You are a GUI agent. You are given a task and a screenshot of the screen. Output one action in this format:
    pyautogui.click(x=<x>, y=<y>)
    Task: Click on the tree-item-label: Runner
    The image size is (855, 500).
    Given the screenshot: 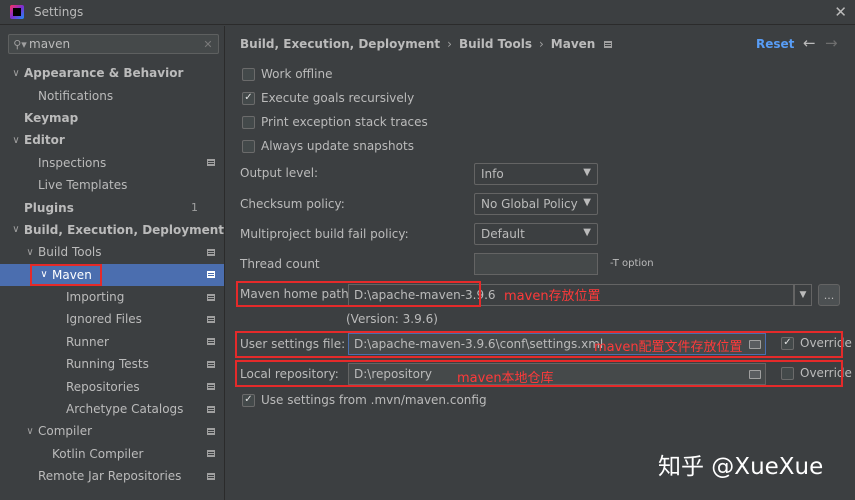 What is the action you would take?
    pyautogui.click(x=87, y=341)
    